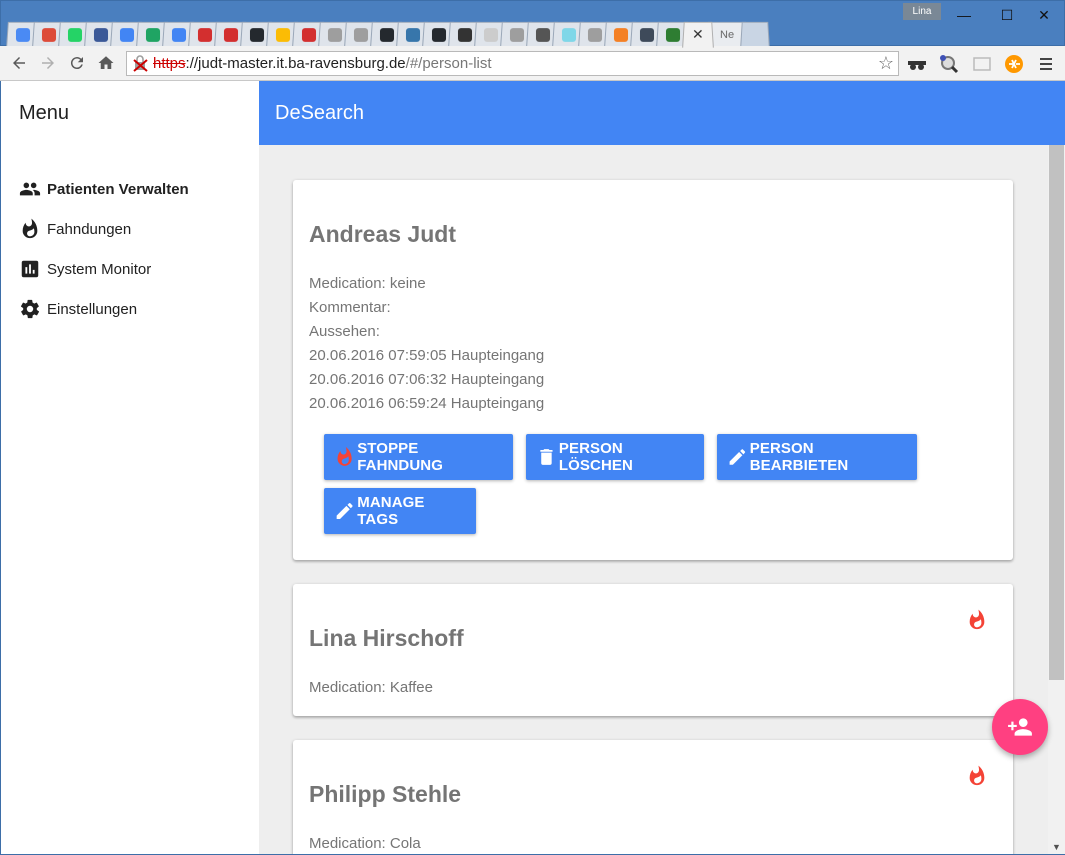 This screenshot has width=1065, height=855. What do you see at coordinates (1046, 64) in the screenshot?
I see `chrome-menu-icon` at bounding box center [1046, 64].